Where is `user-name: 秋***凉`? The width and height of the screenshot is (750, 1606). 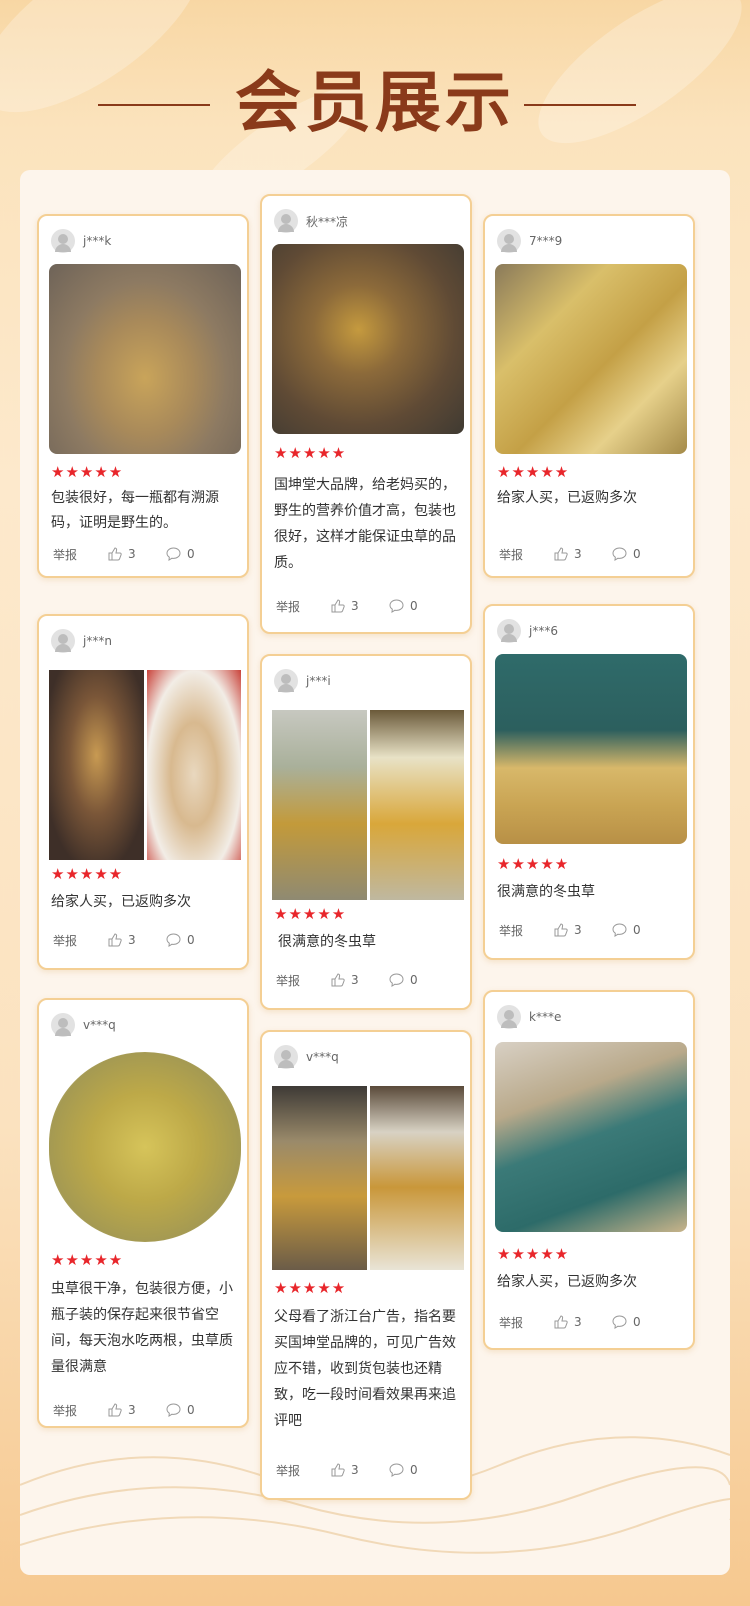 user-name: 秋***凉 is located at coordinates (327, 221).